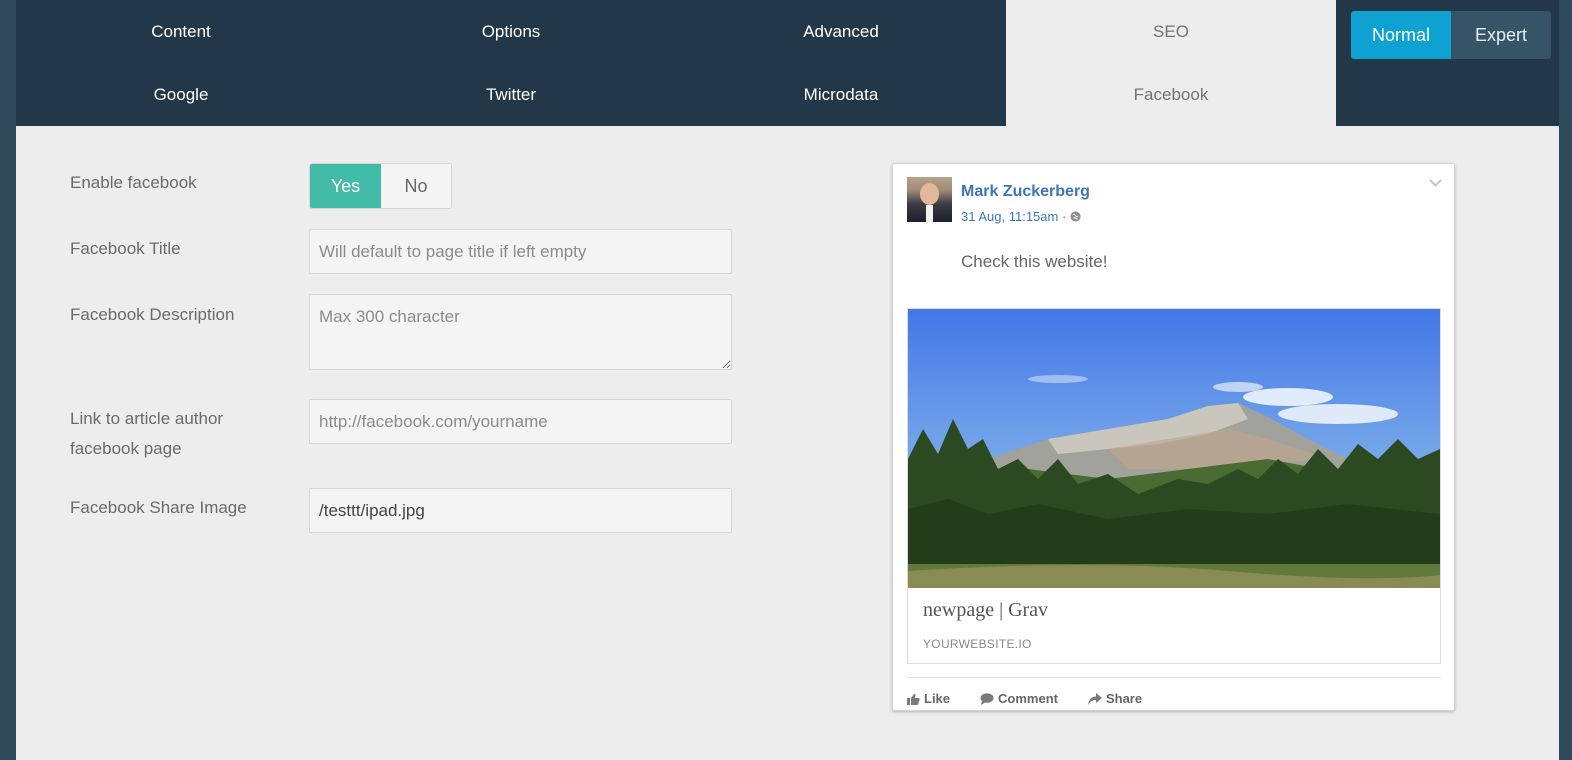 The height and width of the screenshot is (760, 1572). Describe the element at coordinates (1034, 261) in the screenshot. I see `post-text: Check this website!` at that location.